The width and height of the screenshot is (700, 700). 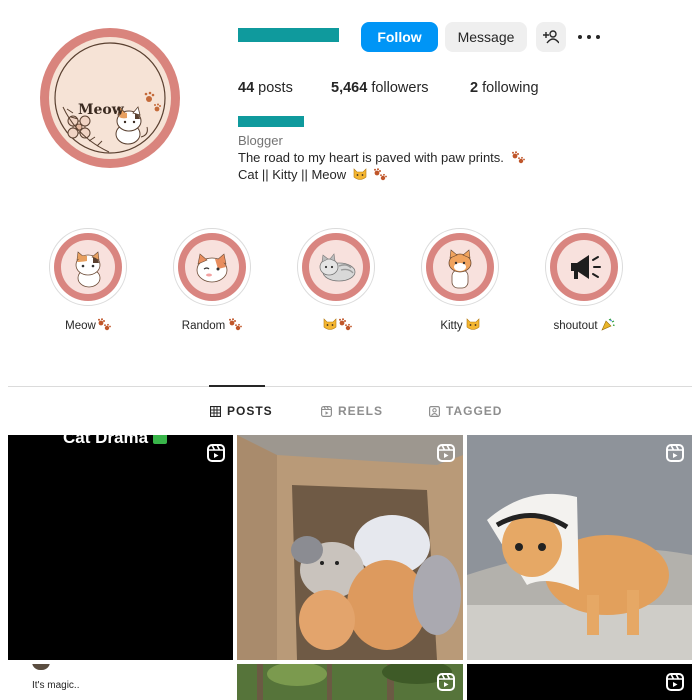 What do you see at coordinates (434, 411) in the screenshot?
I see `tagged-icon` at bounding box center [434, 411].